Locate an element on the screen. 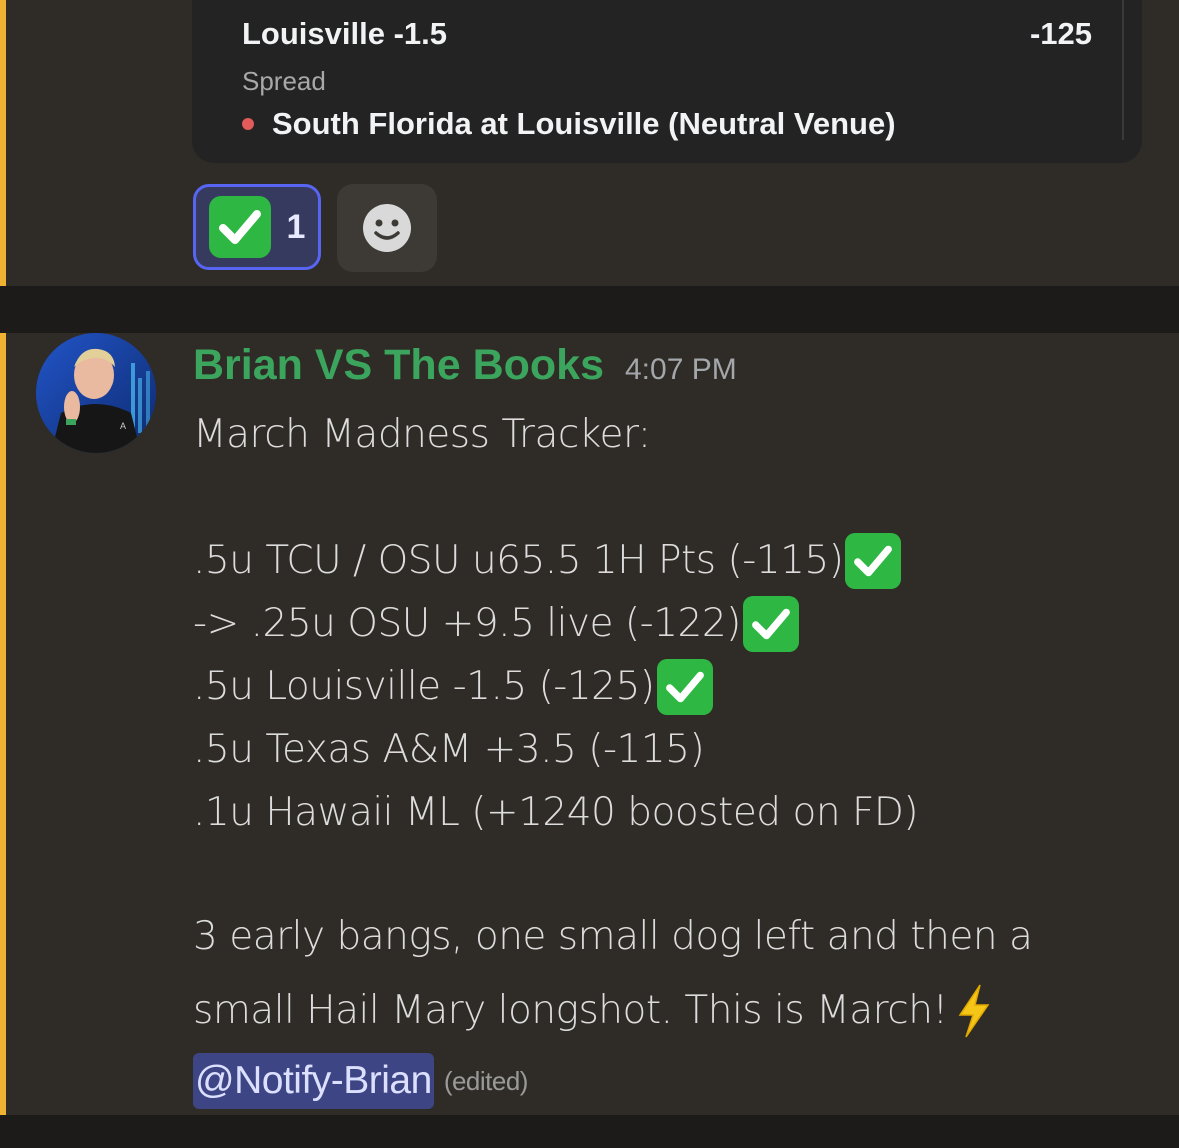  add-reaction-button is located at coordinates (387, 228).